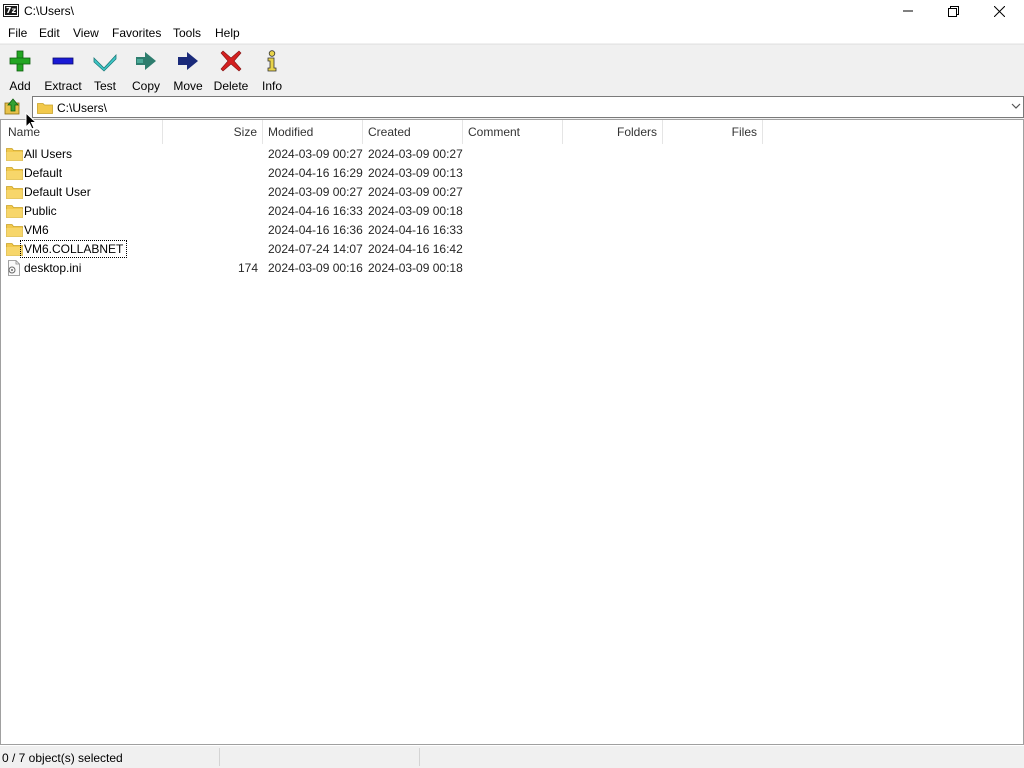 The width and height of the screenshot is (1024, 768). Describe the element at coordinates (36, 230) in the screenshot. I see `file-name: VM6` at that location.